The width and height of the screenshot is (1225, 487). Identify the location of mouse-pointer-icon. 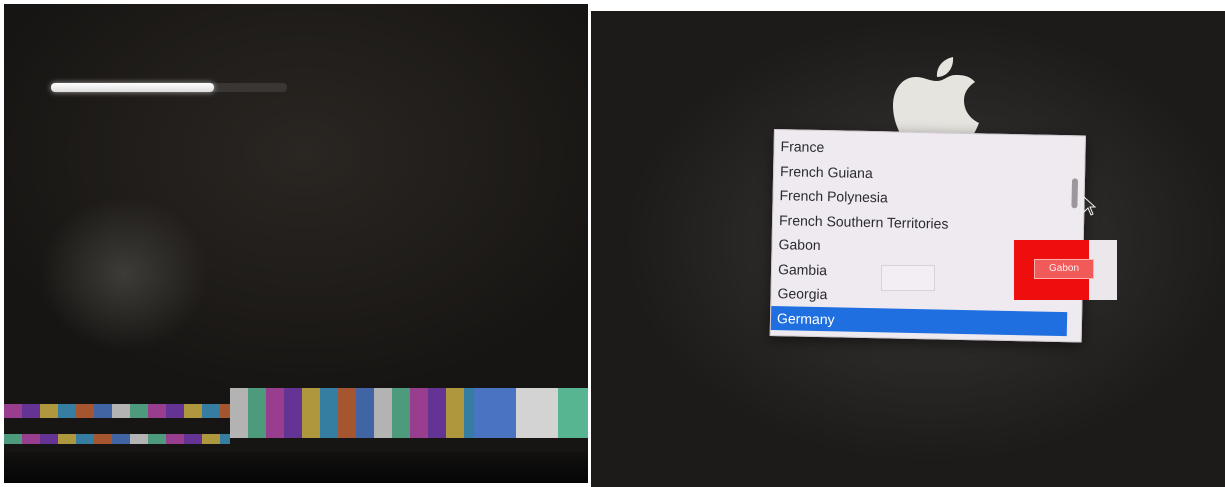
(1090, 206).